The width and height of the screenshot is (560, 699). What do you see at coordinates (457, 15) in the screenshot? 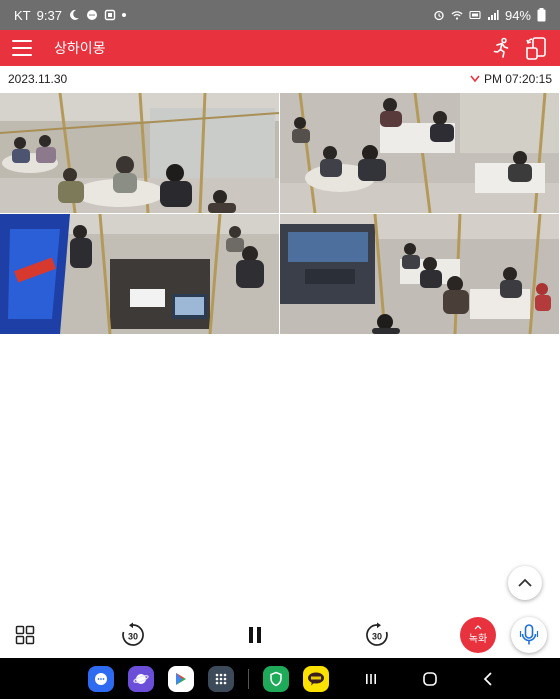
I see `wifi-icon` at bounding box center [457, 15].